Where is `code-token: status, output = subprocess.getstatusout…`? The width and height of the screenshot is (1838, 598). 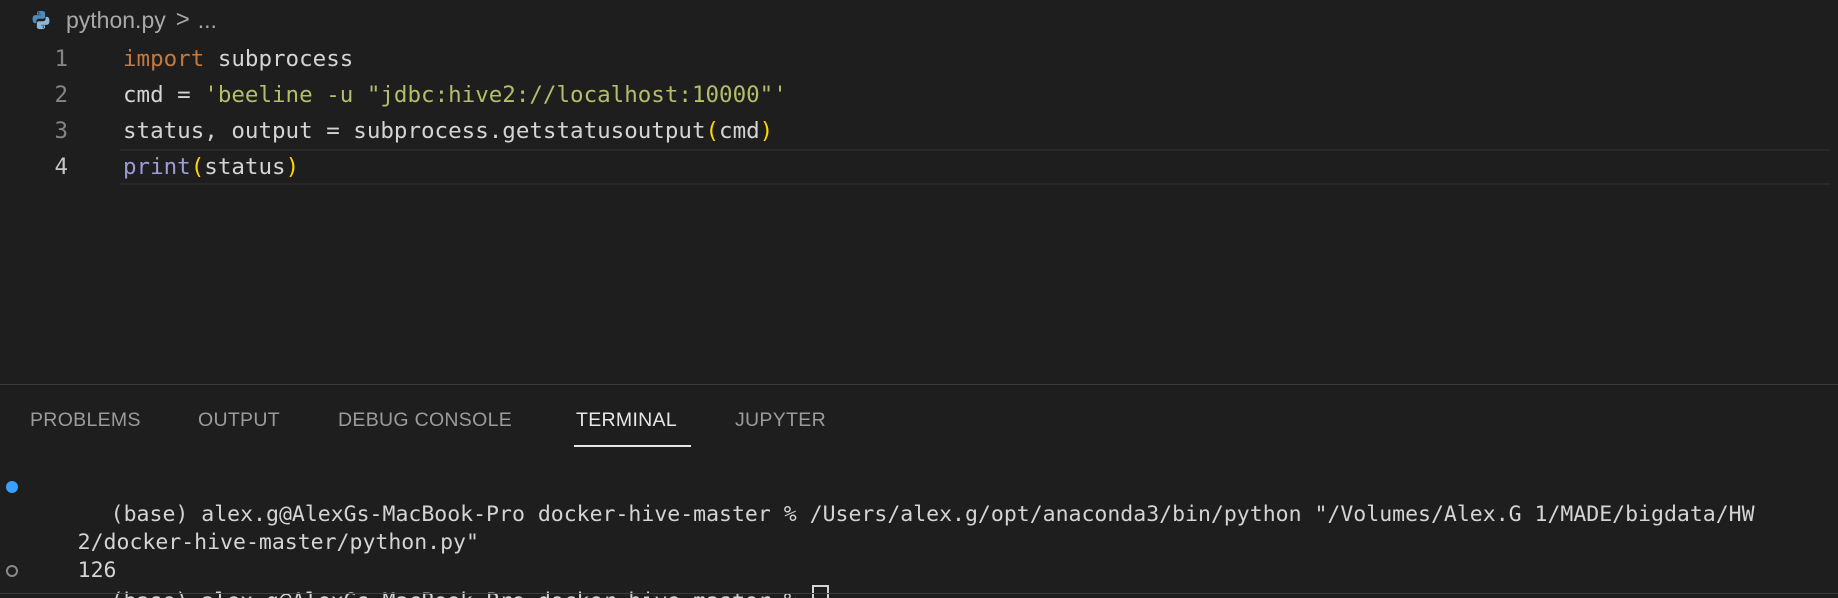 code-token: status, output = subprocess.getstatusout… is located at coordinates (414, 131).